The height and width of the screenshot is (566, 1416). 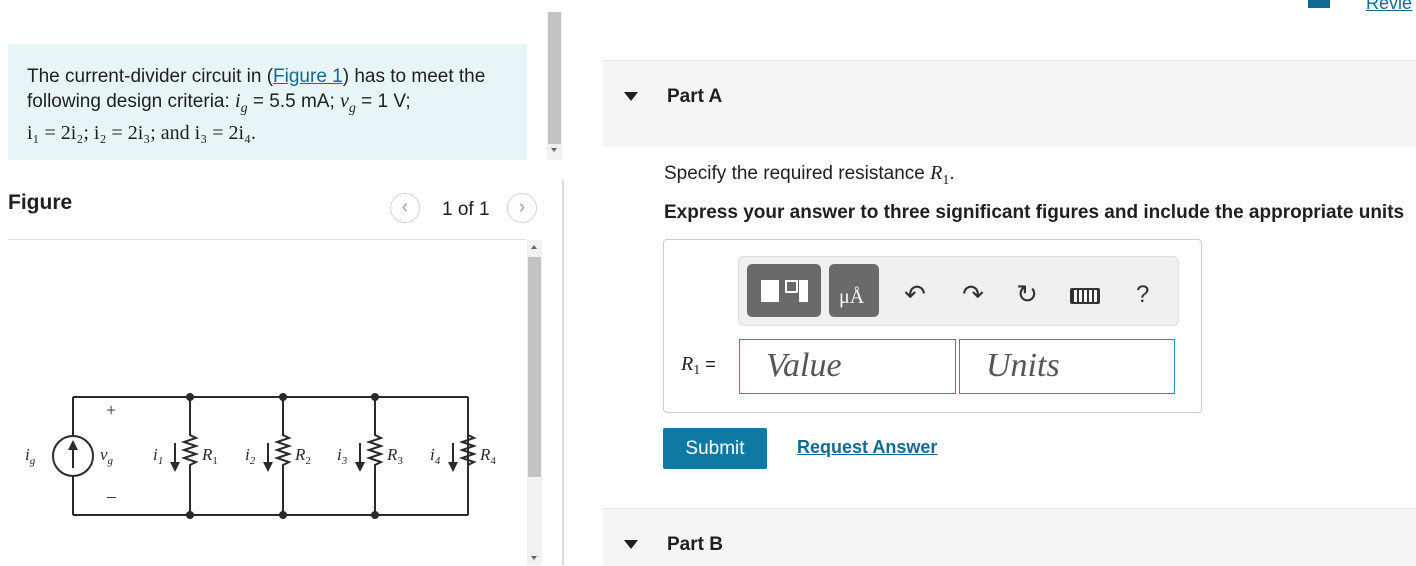 What do you see at coordinates (344, 101) in the screenshot?
I see `vg-symbol: v` at bounding box center [344, 101].